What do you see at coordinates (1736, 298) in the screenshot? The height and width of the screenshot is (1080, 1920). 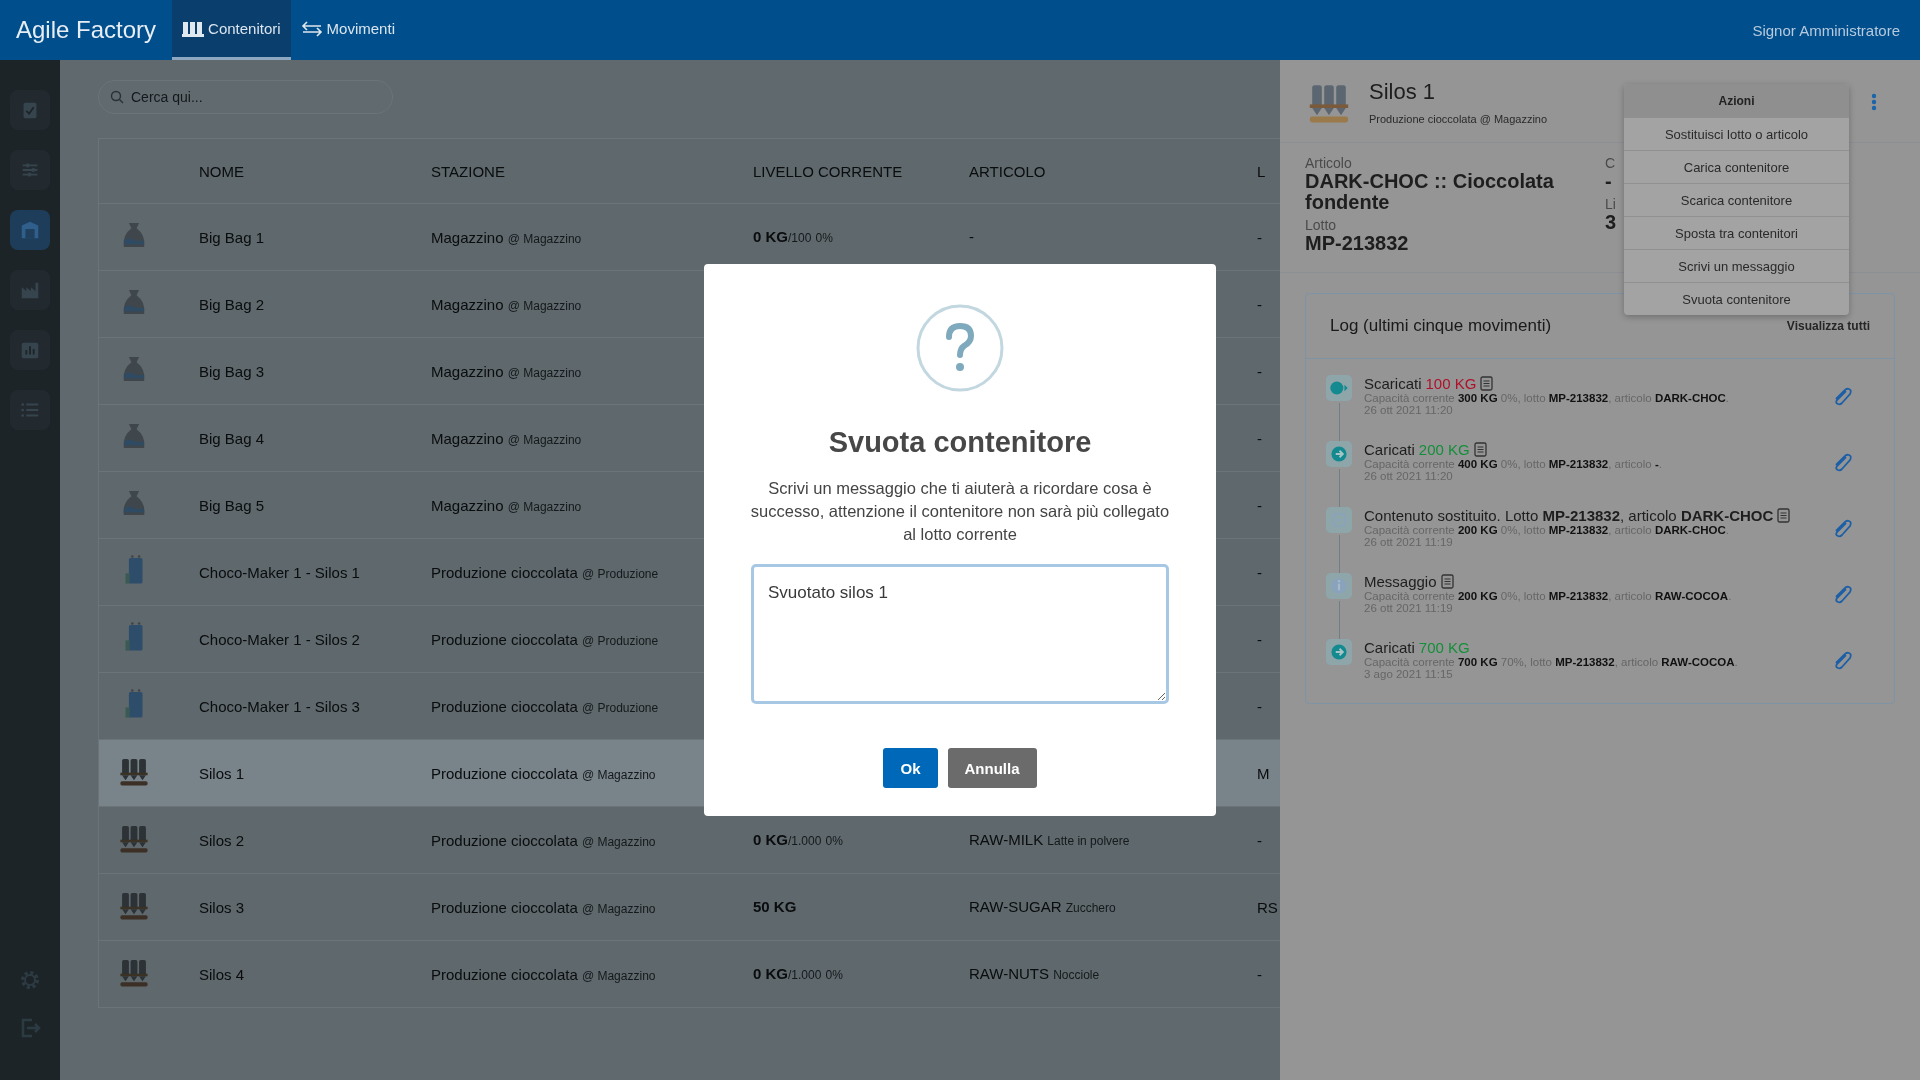 I see `menu-item: Svuota contenitore` at bounding box center [1736, 298].